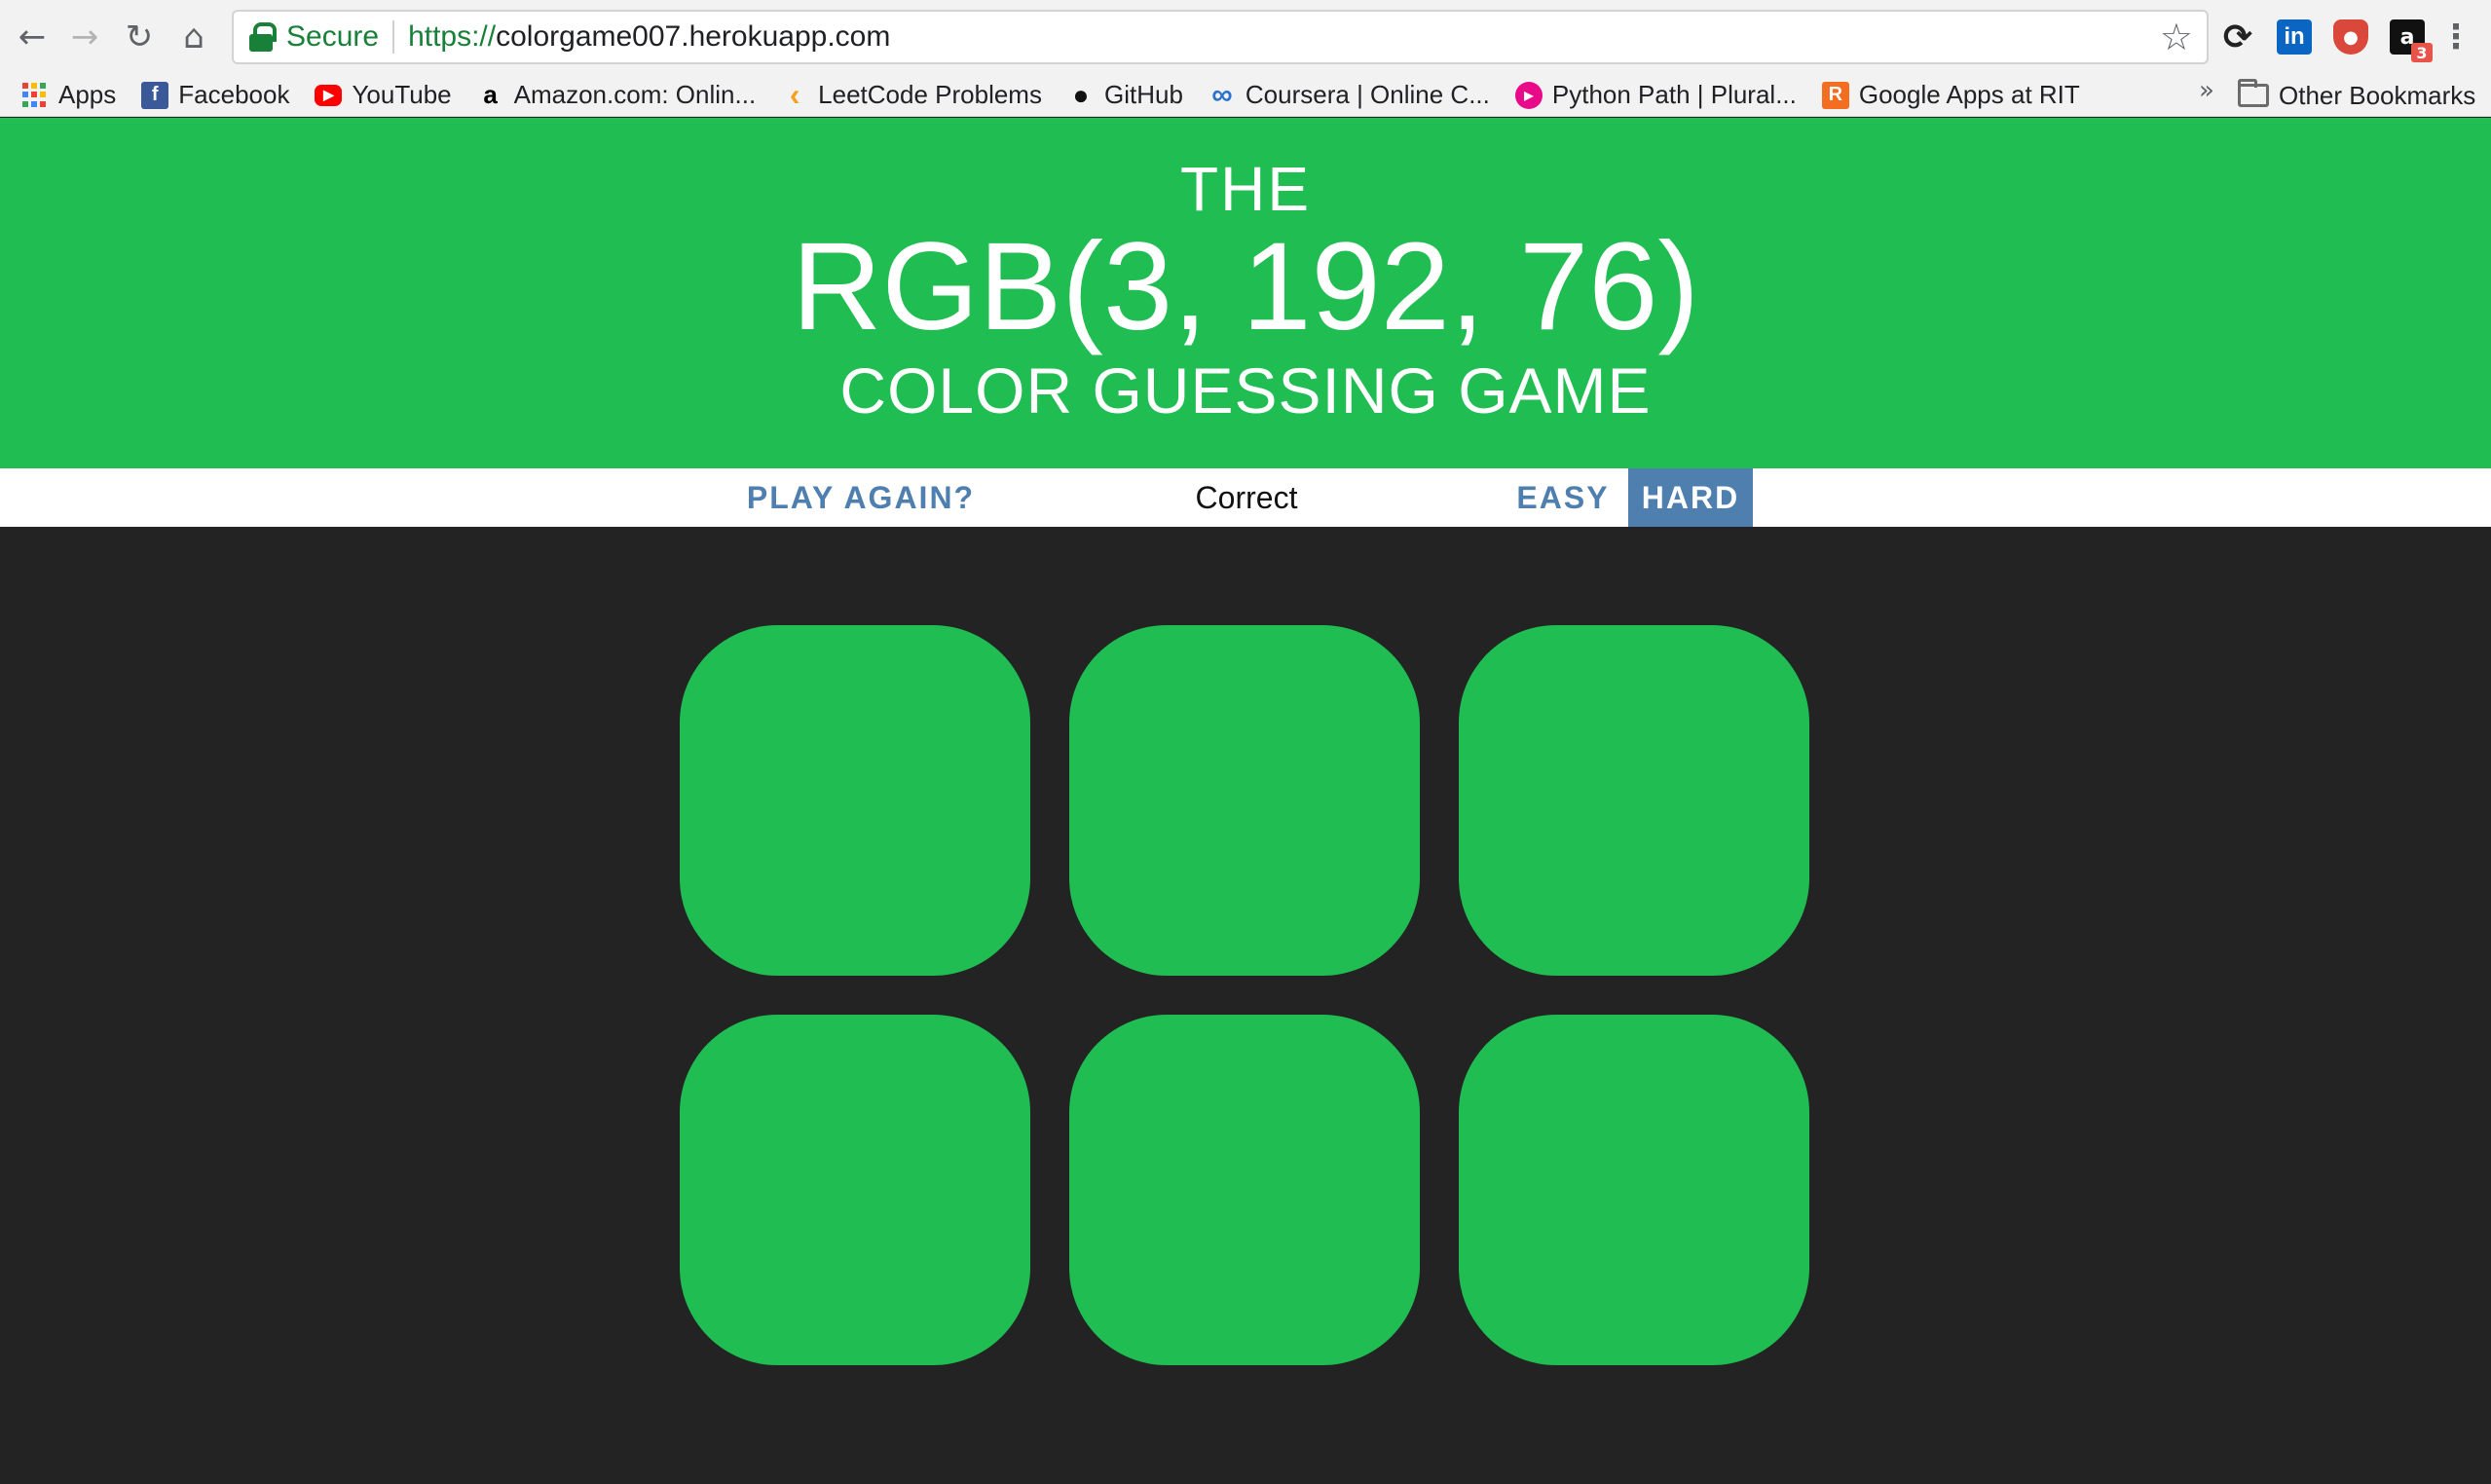 The width and height of the screenshot is (2491, 1484). I want to click on folder-icon, so click(2253, 93).